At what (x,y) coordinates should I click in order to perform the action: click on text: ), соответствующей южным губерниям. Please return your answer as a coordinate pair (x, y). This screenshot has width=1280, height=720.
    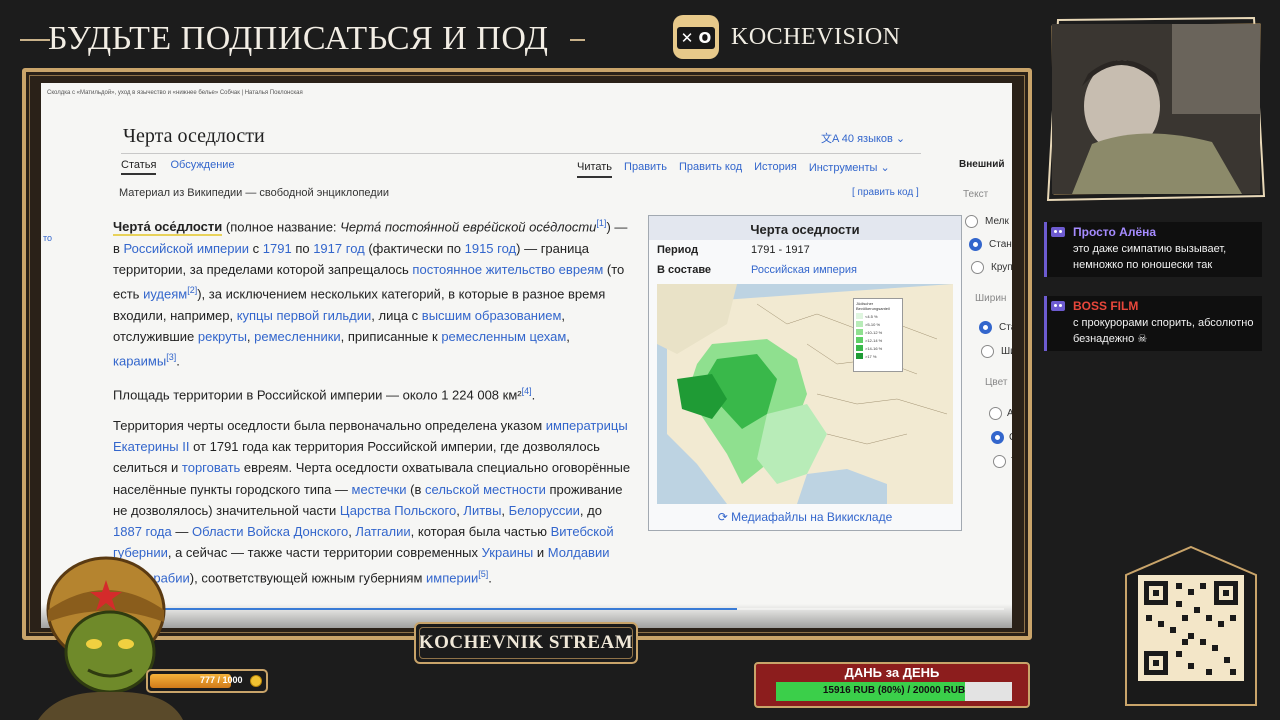
    Looking at the image, I should click on (307, 578).